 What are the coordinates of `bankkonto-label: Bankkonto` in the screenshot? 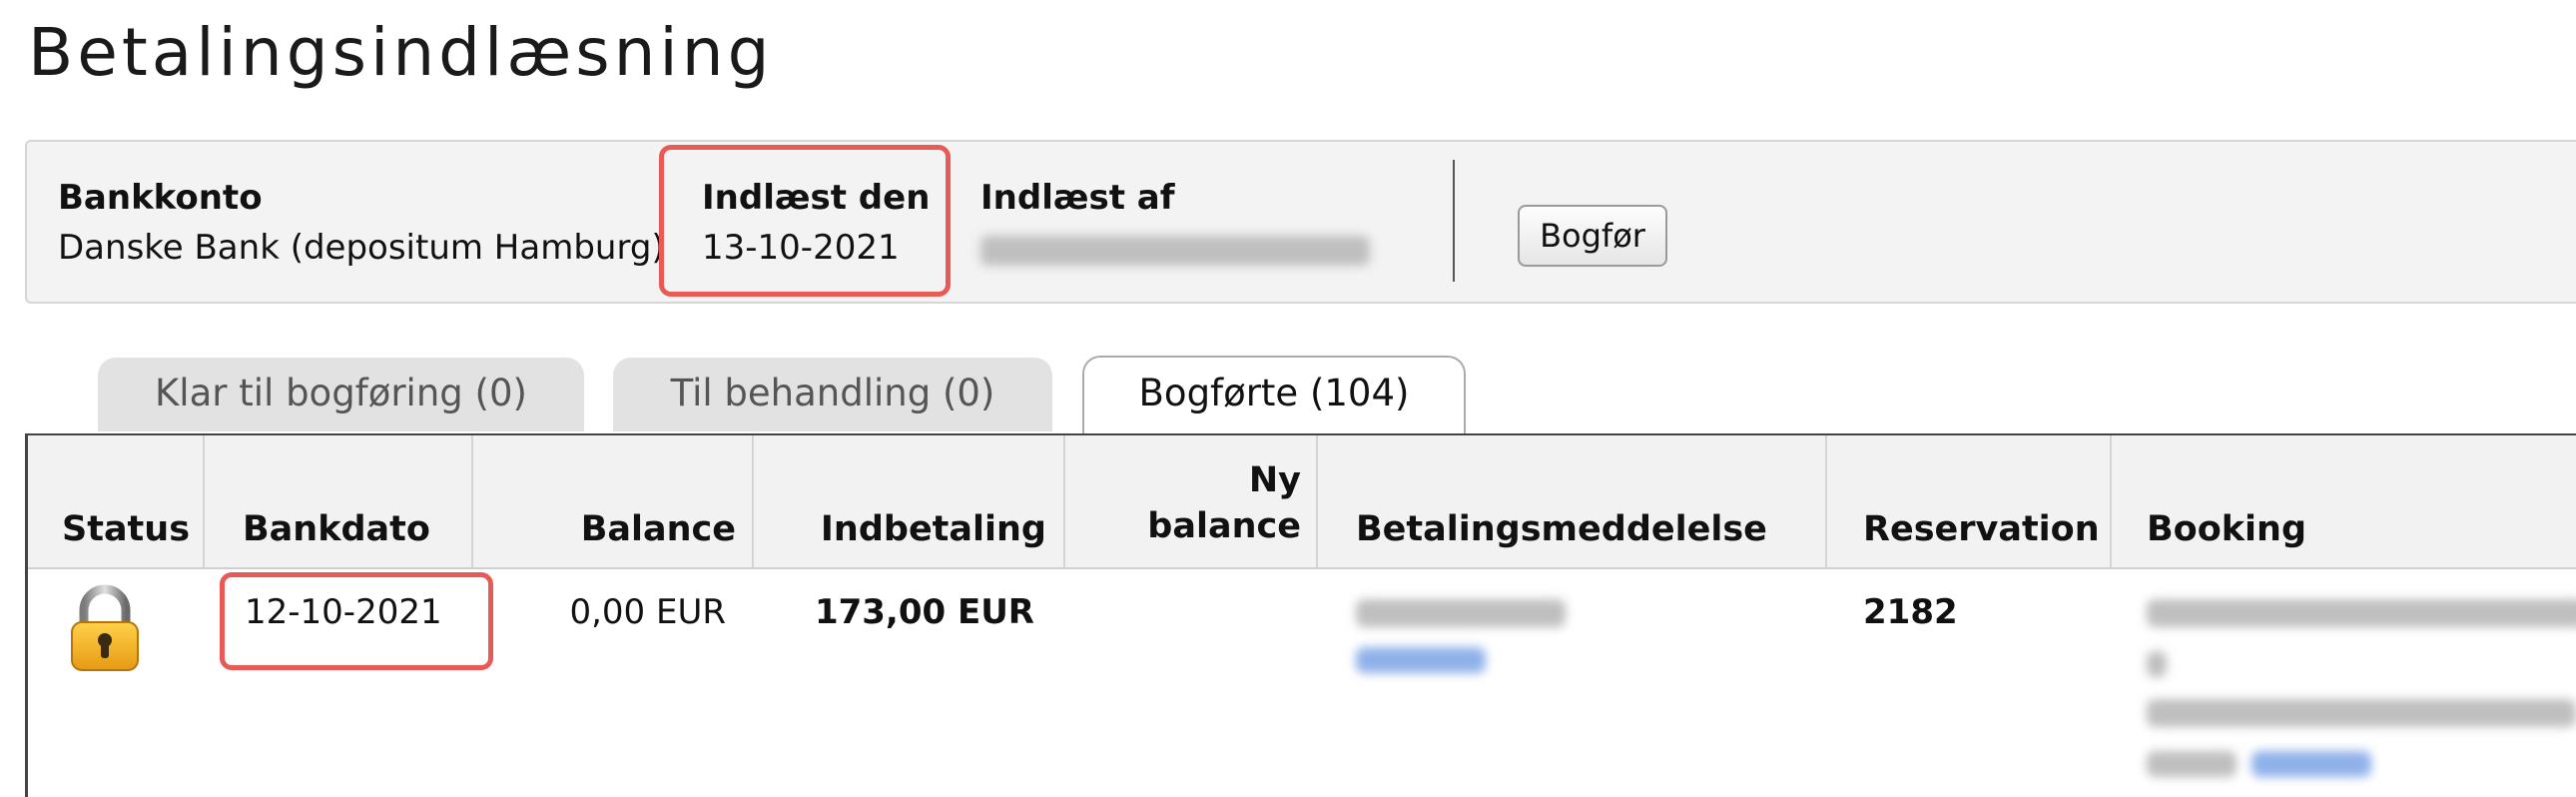 It's located at (160, 198).